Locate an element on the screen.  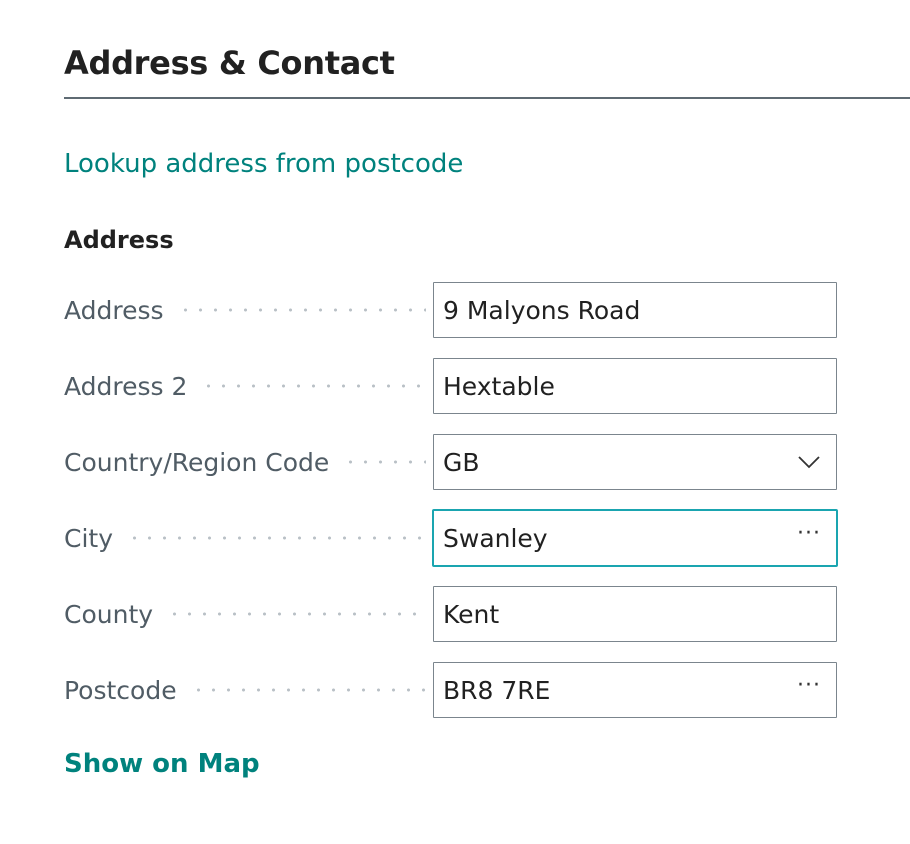
field-label-country-region-code: Country/Region Code is located at coordinates (245, 462).